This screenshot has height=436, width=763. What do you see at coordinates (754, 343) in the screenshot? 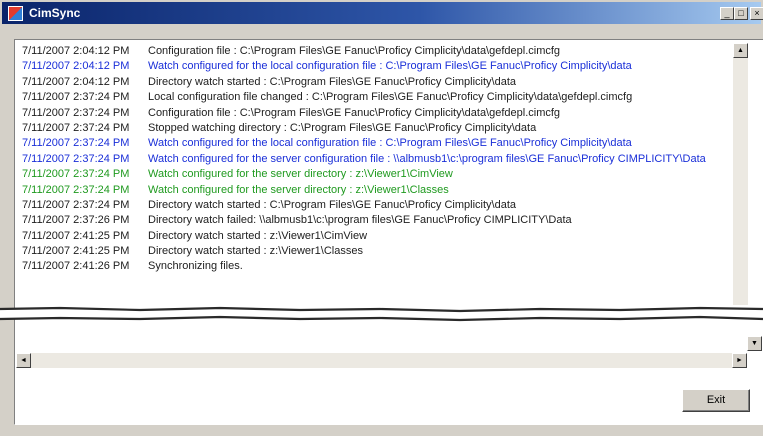
I see `scroll-down-button: ▼` at bounding box center [754, 343].